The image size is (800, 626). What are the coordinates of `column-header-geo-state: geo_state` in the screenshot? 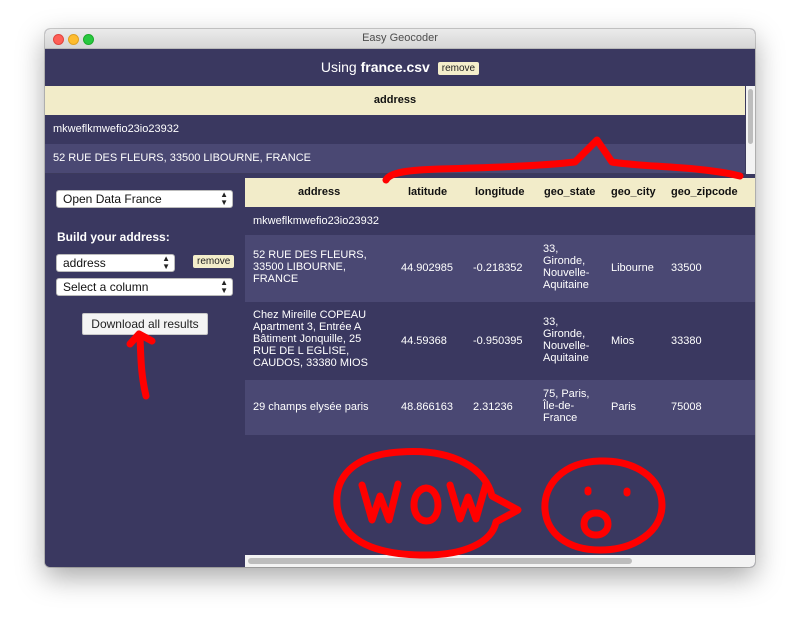 It's located at (570, 192).